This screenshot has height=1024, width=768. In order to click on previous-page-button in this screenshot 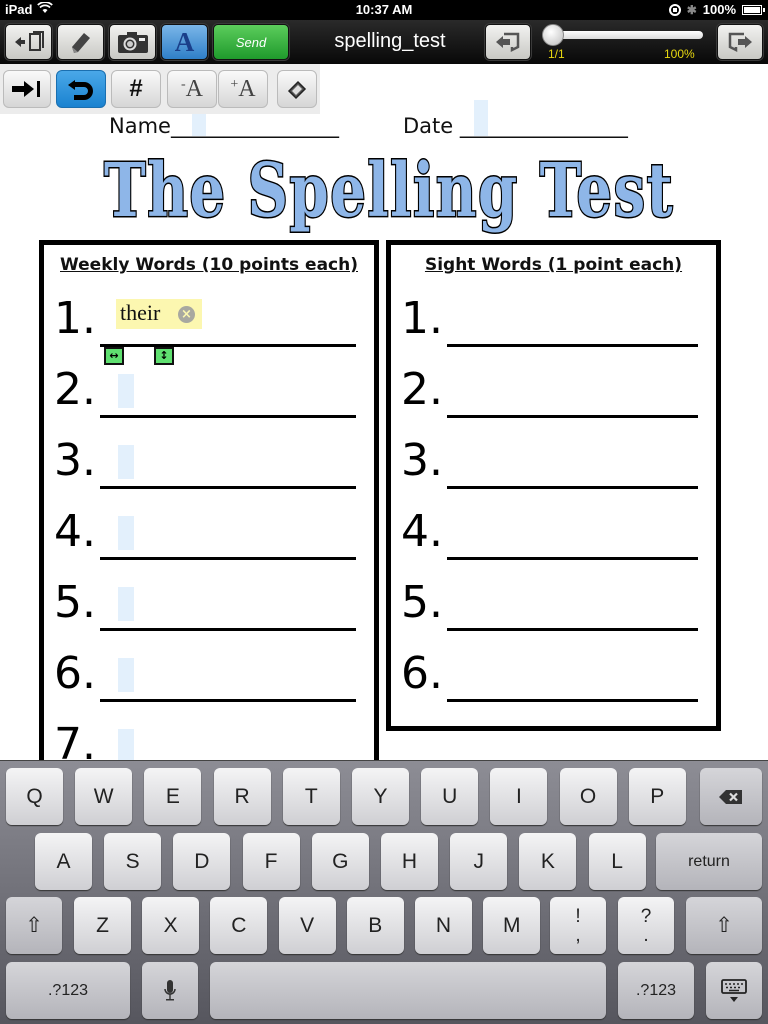, I will do `click(508, 42)`.